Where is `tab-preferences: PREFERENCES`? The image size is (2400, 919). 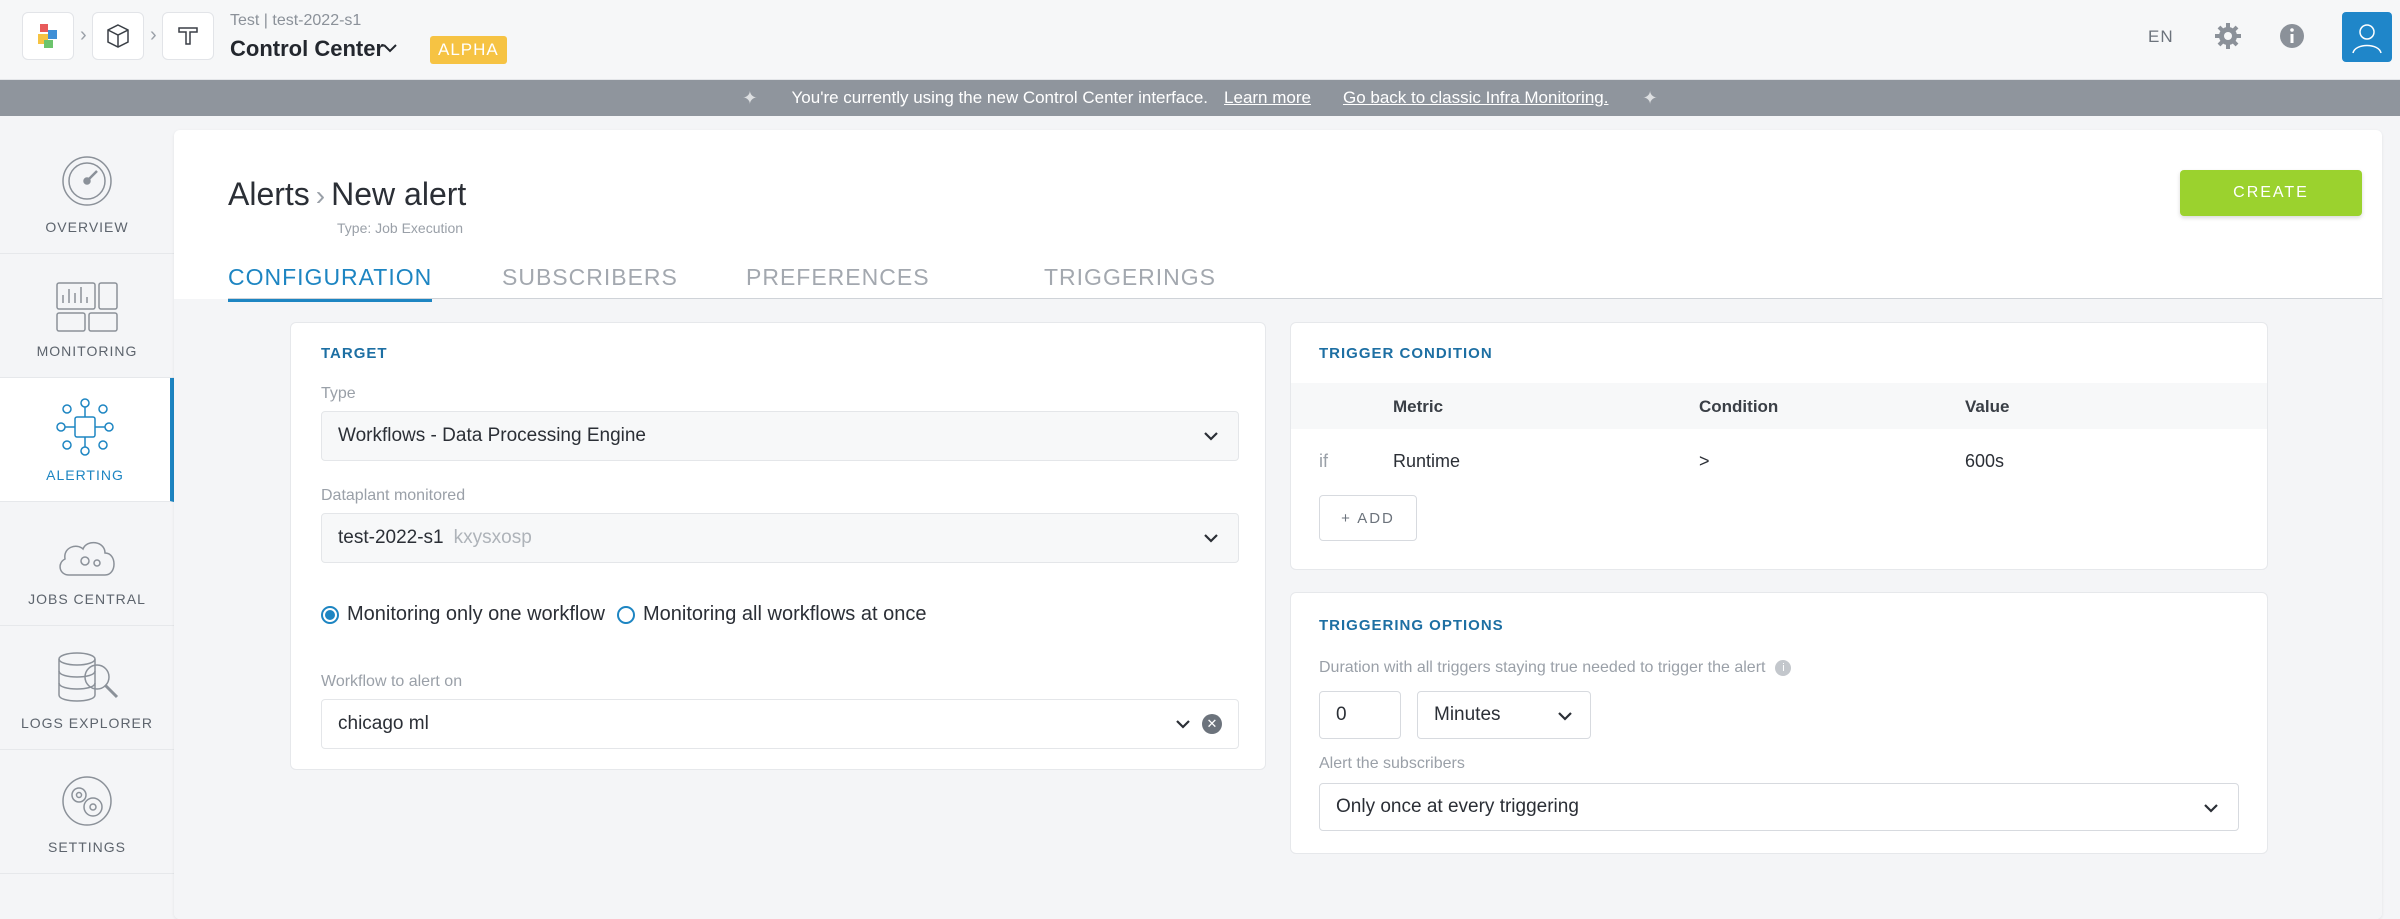 tab-preferences: PREFERENCES is located at coordinates (838, 281).